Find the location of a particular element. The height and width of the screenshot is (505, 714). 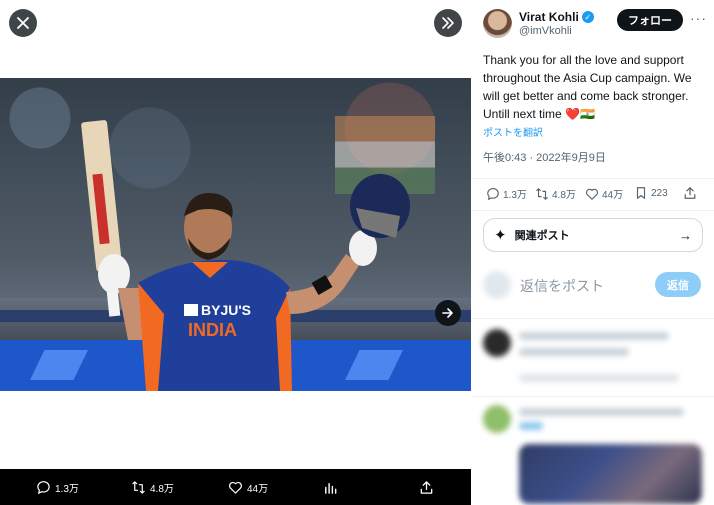

media-views-button is located at coordinates (330, 487).